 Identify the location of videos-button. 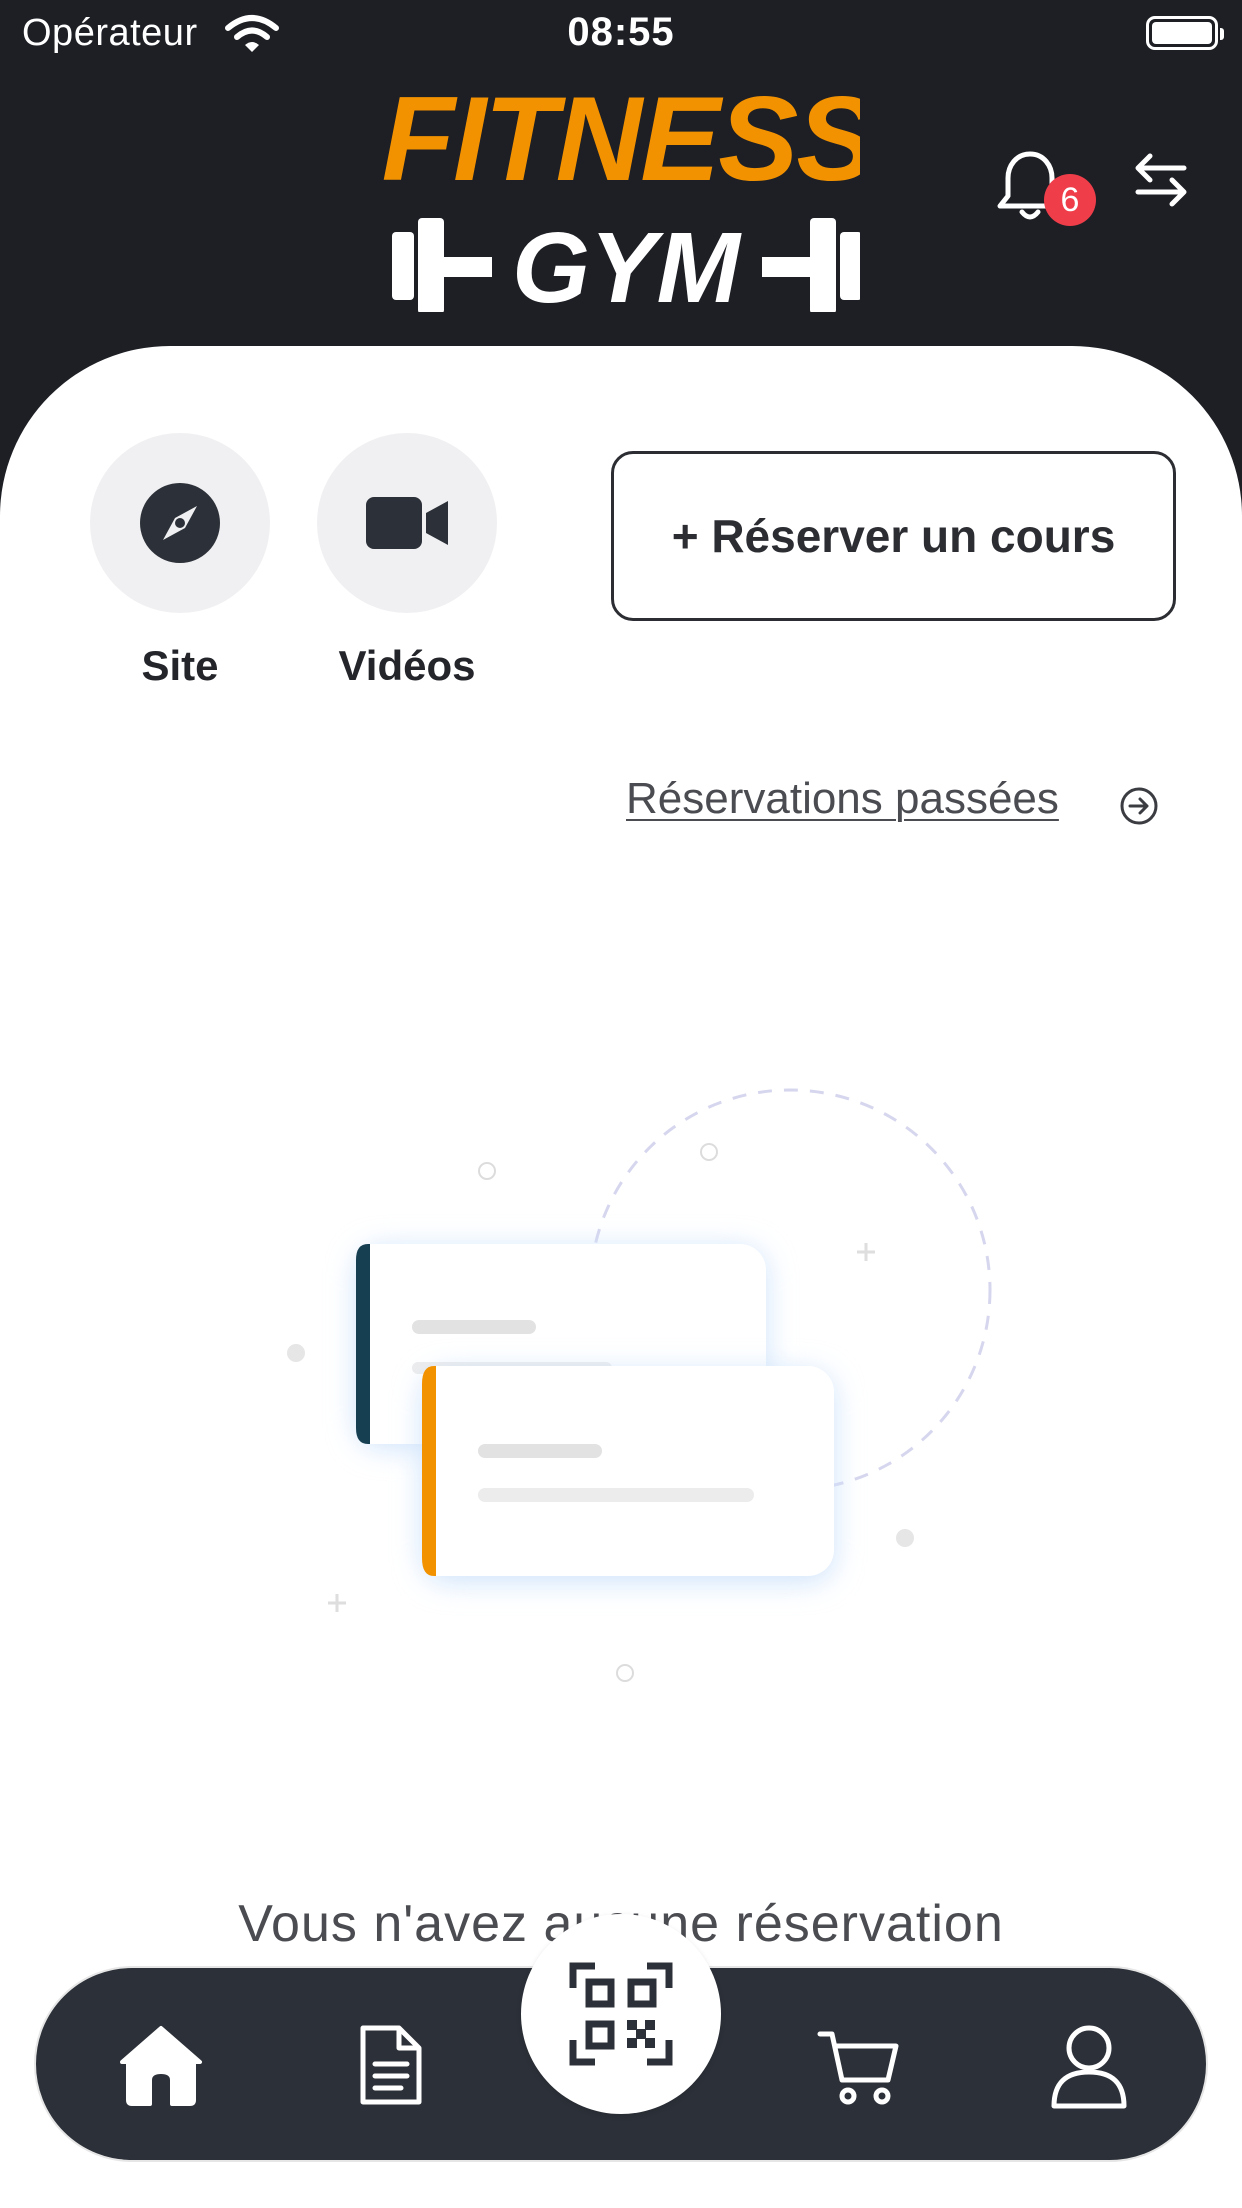
(407, 523).